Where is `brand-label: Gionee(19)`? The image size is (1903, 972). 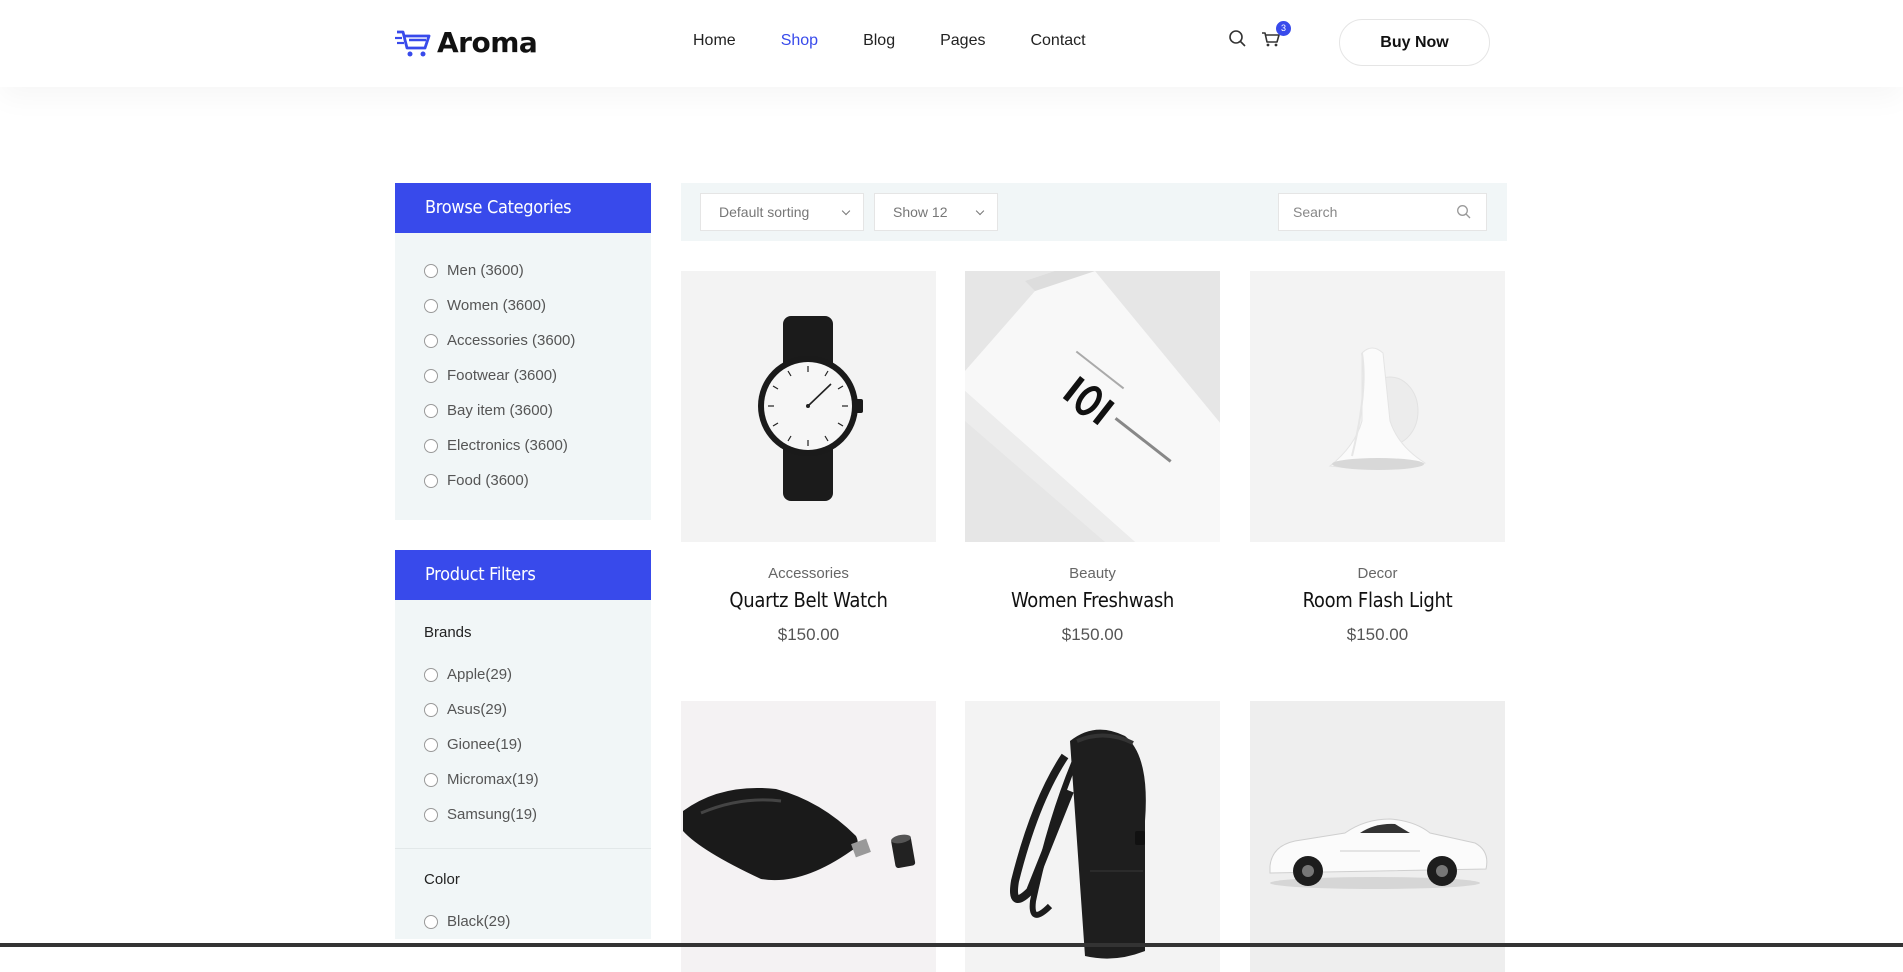 brand-label: Gionee(19) is located at coordinates (485, 744).